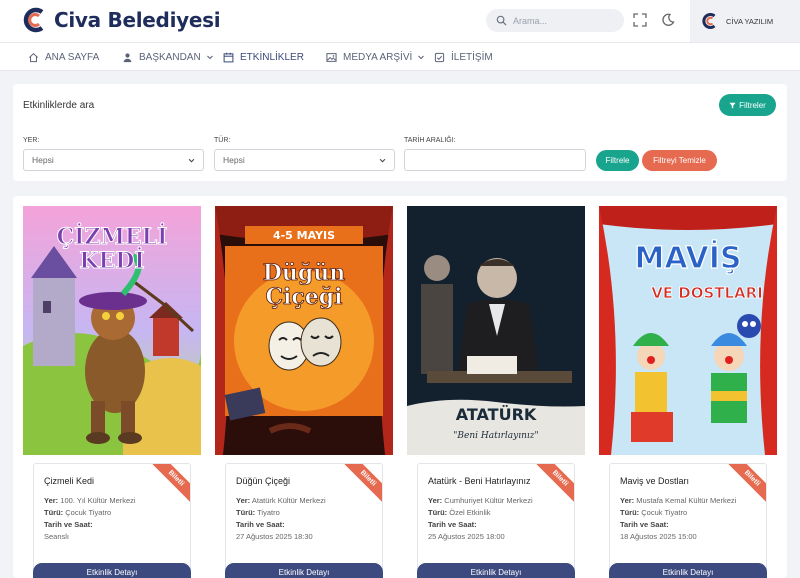 Image resolution: width=800 pixels, height=578 pixels. What do you see at coordinates (69, 481) in the screenshot?
I see `event-title: Çizmeli Kedi` at bounding box center [69, 481].